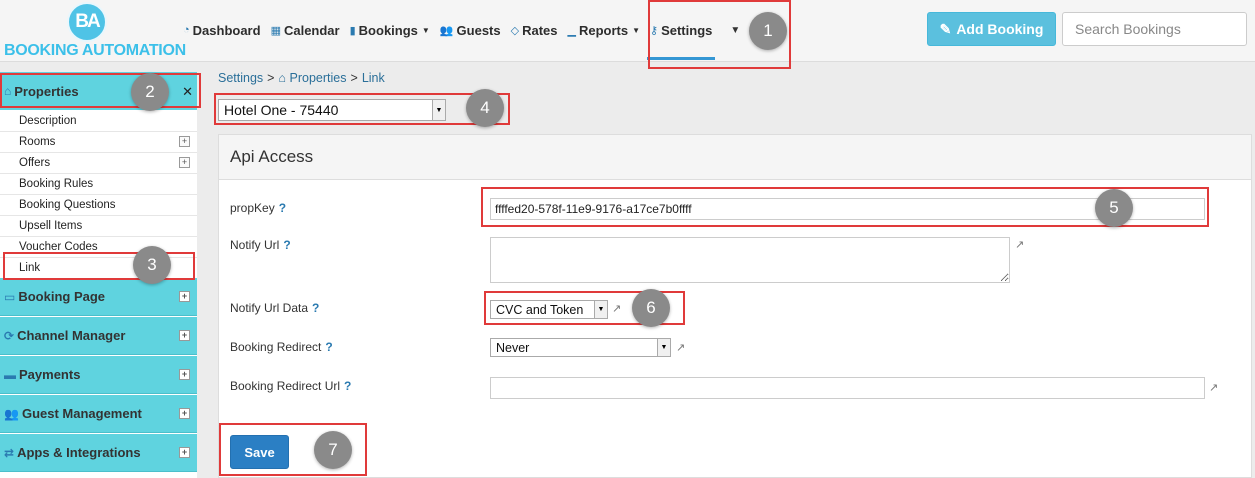 This screenshot has height=478, width=1255. What do you see at coordinates (847, 209) in the screenshot?
I see `propkey-input` at bounding box center [847, 209].